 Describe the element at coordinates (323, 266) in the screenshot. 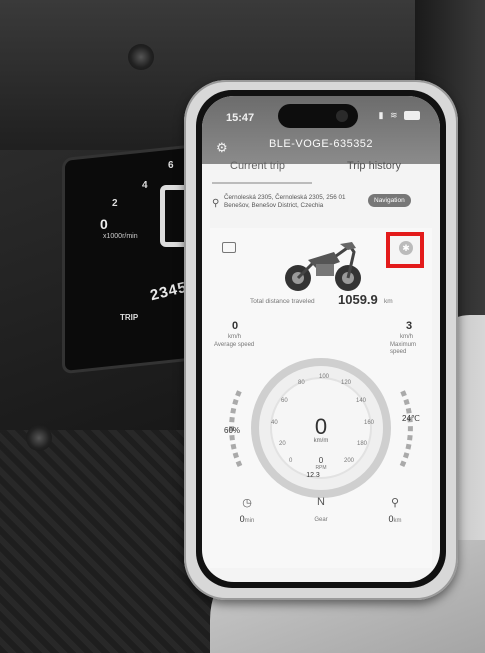

I see `motorcycle-image` at that location.